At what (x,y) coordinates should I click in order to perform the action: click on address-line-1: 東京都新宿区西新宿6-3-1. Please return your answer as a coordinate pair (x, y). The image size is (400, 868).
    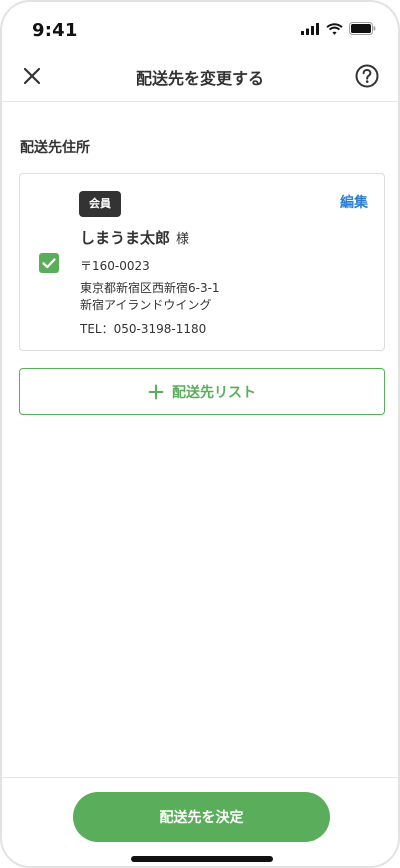
    Looking at the image, I should click on (150, 288).